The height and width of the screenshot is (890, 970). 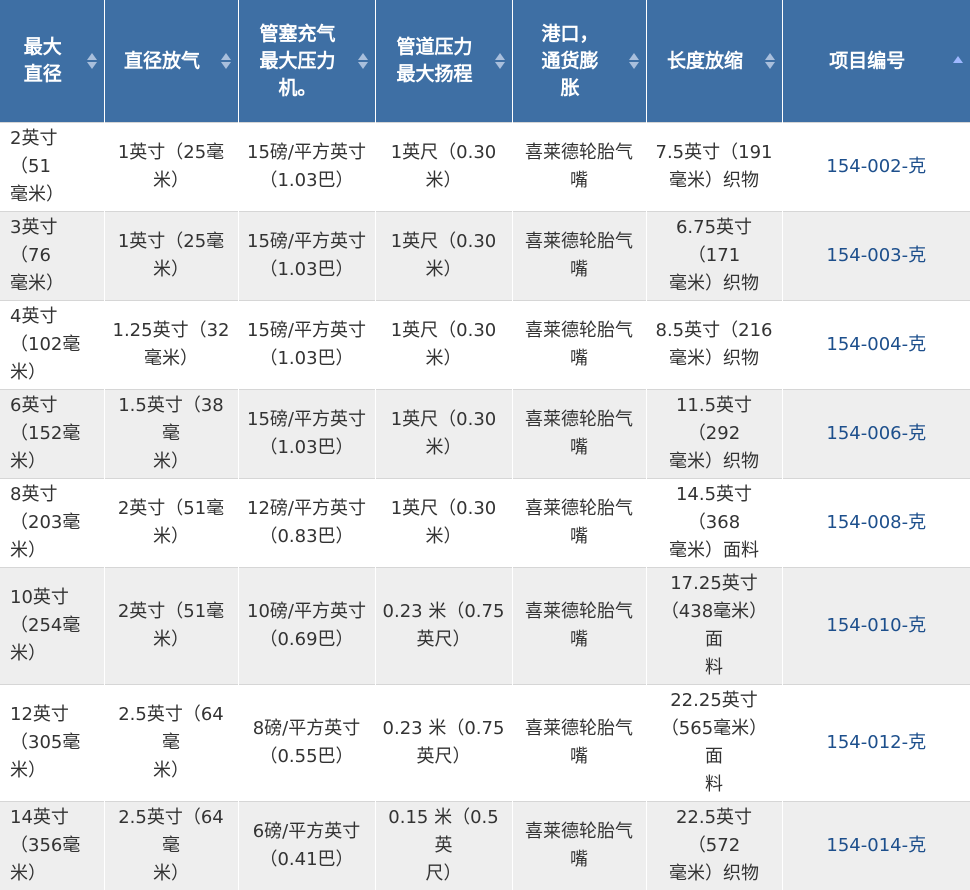 What do you see at coordinates (714, 256) in the screenshot?
I see `cell-length: 6.75英寸（171 毫米）织物` at bounding box center [714, 256].